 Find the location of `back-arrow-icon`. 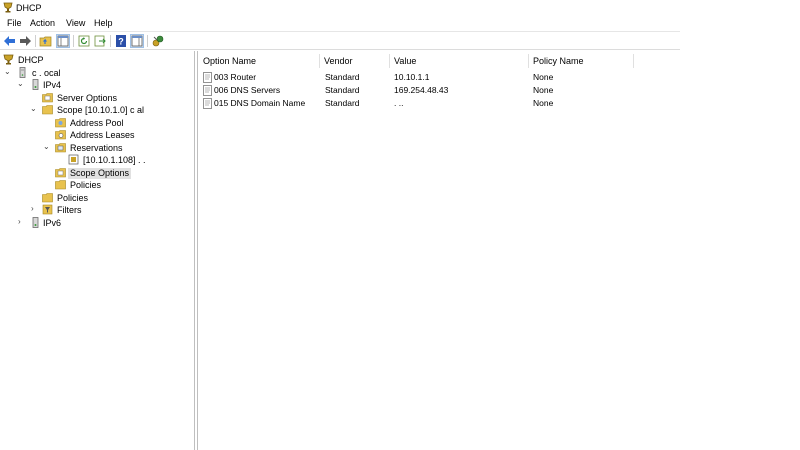

back-arrow-icon is located at coordinates (10, 41).